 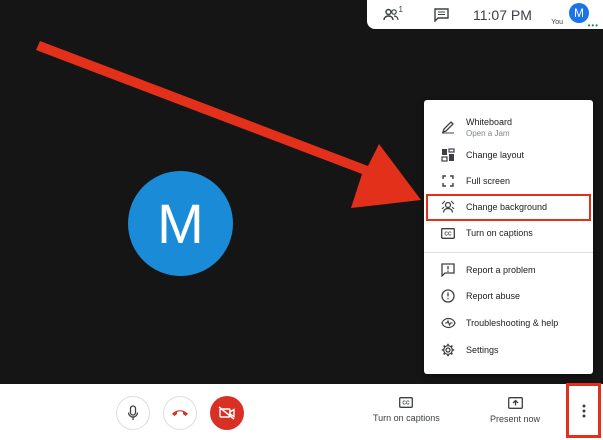 I want to click on microphone-icon, so click(x=133, y=412).